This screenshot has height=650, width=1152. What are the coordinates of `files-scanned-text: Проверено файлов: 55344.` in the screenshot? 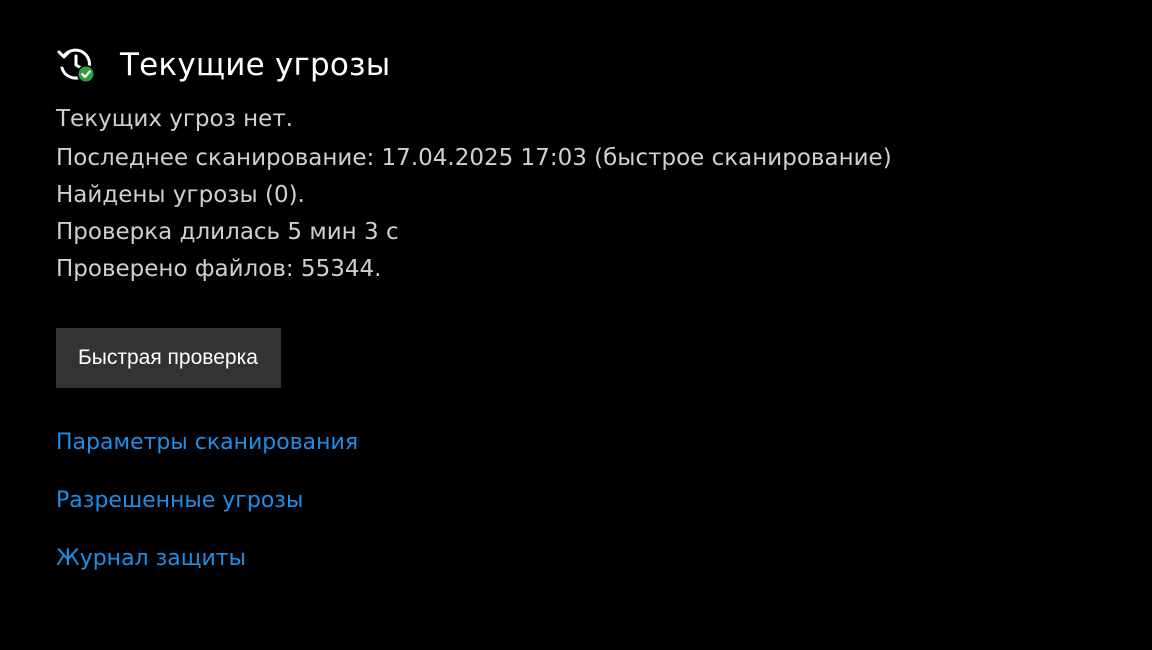 It's located at (219, 269).